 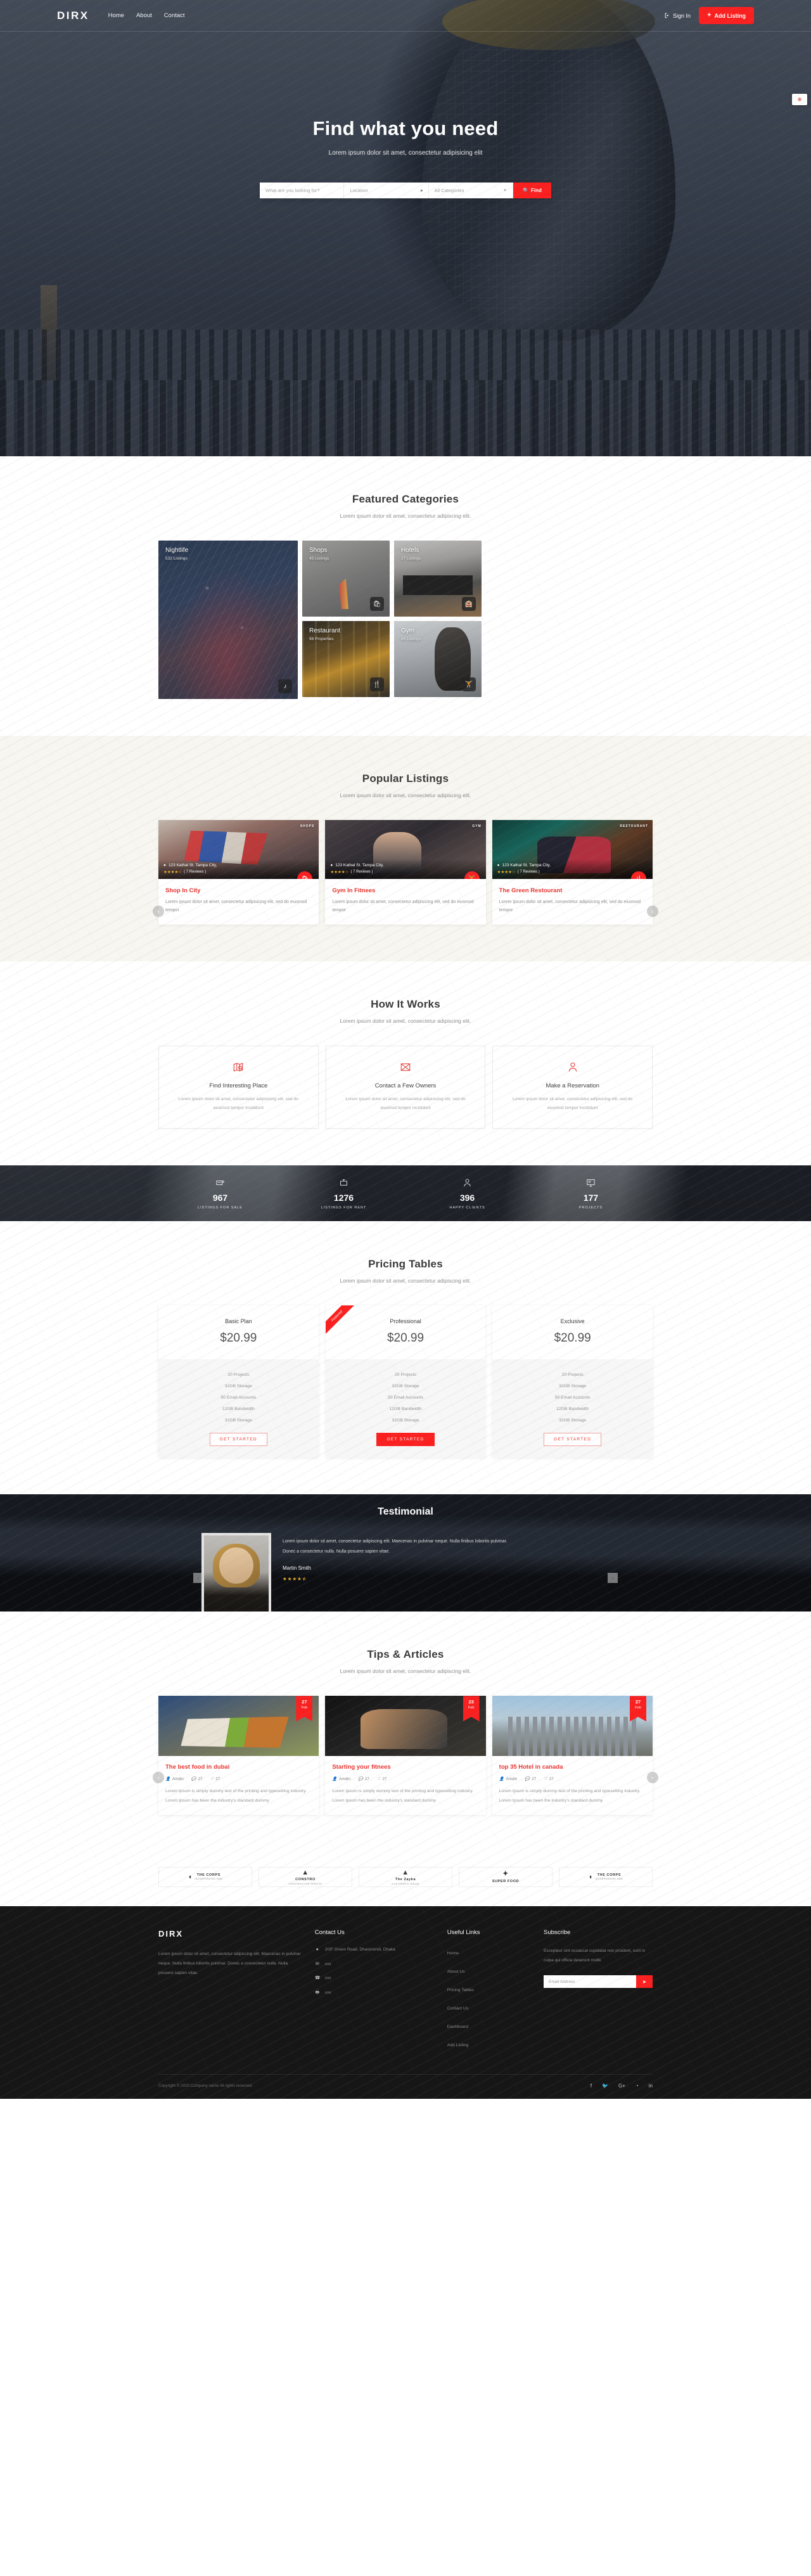 What do you see at coordinates (230, 1933) in the screenshot?
I see `footer-logo: DIRX` at bounding box center [230, 1933].